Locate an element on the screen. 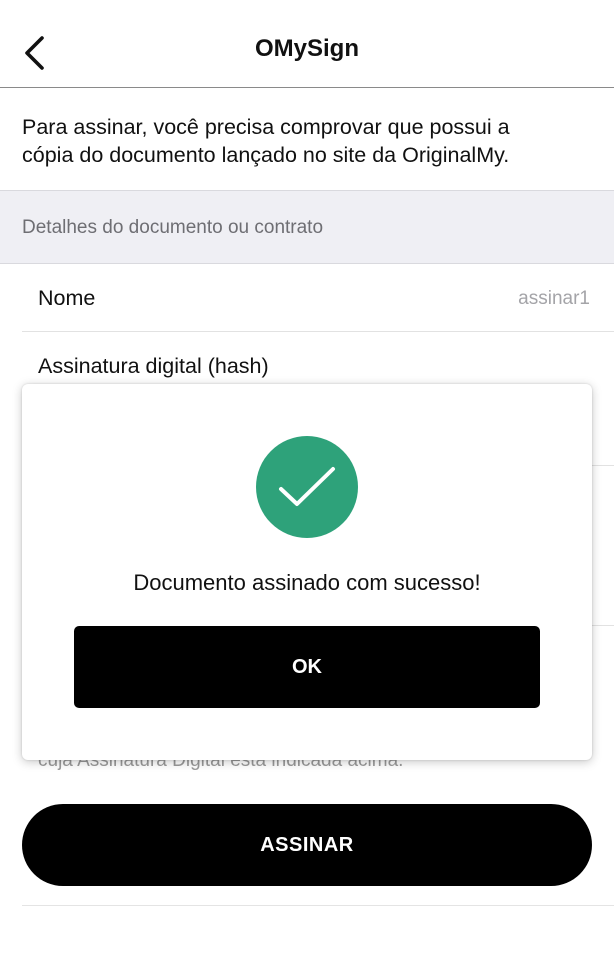  checkmark-icon is located at coordinates (307, 486).